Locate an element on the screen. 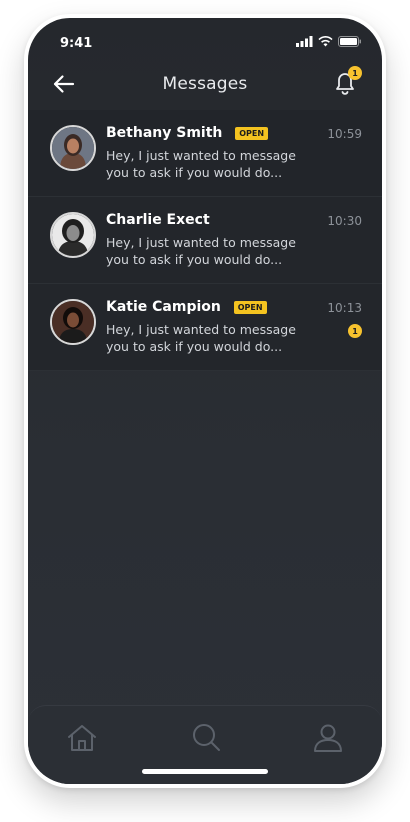  unread-count-badge: 1 is located at coordinates (355, 331).